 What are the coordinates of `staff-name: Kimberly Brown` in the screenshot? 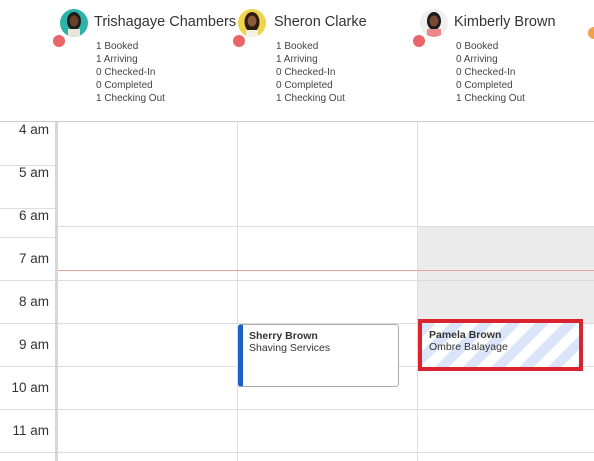 It's located at (505, 22).